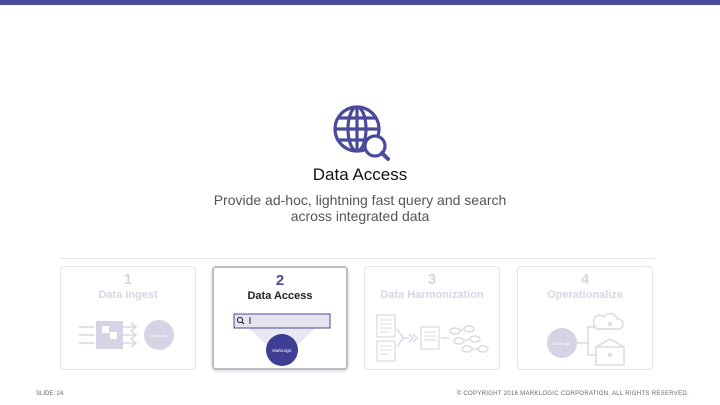 The height and width of the screenshot is (405, 720). What do you see at coordinates (361, 133) in the screenshot?
I see `globe-search-icon` at bounding box center [361, 133].